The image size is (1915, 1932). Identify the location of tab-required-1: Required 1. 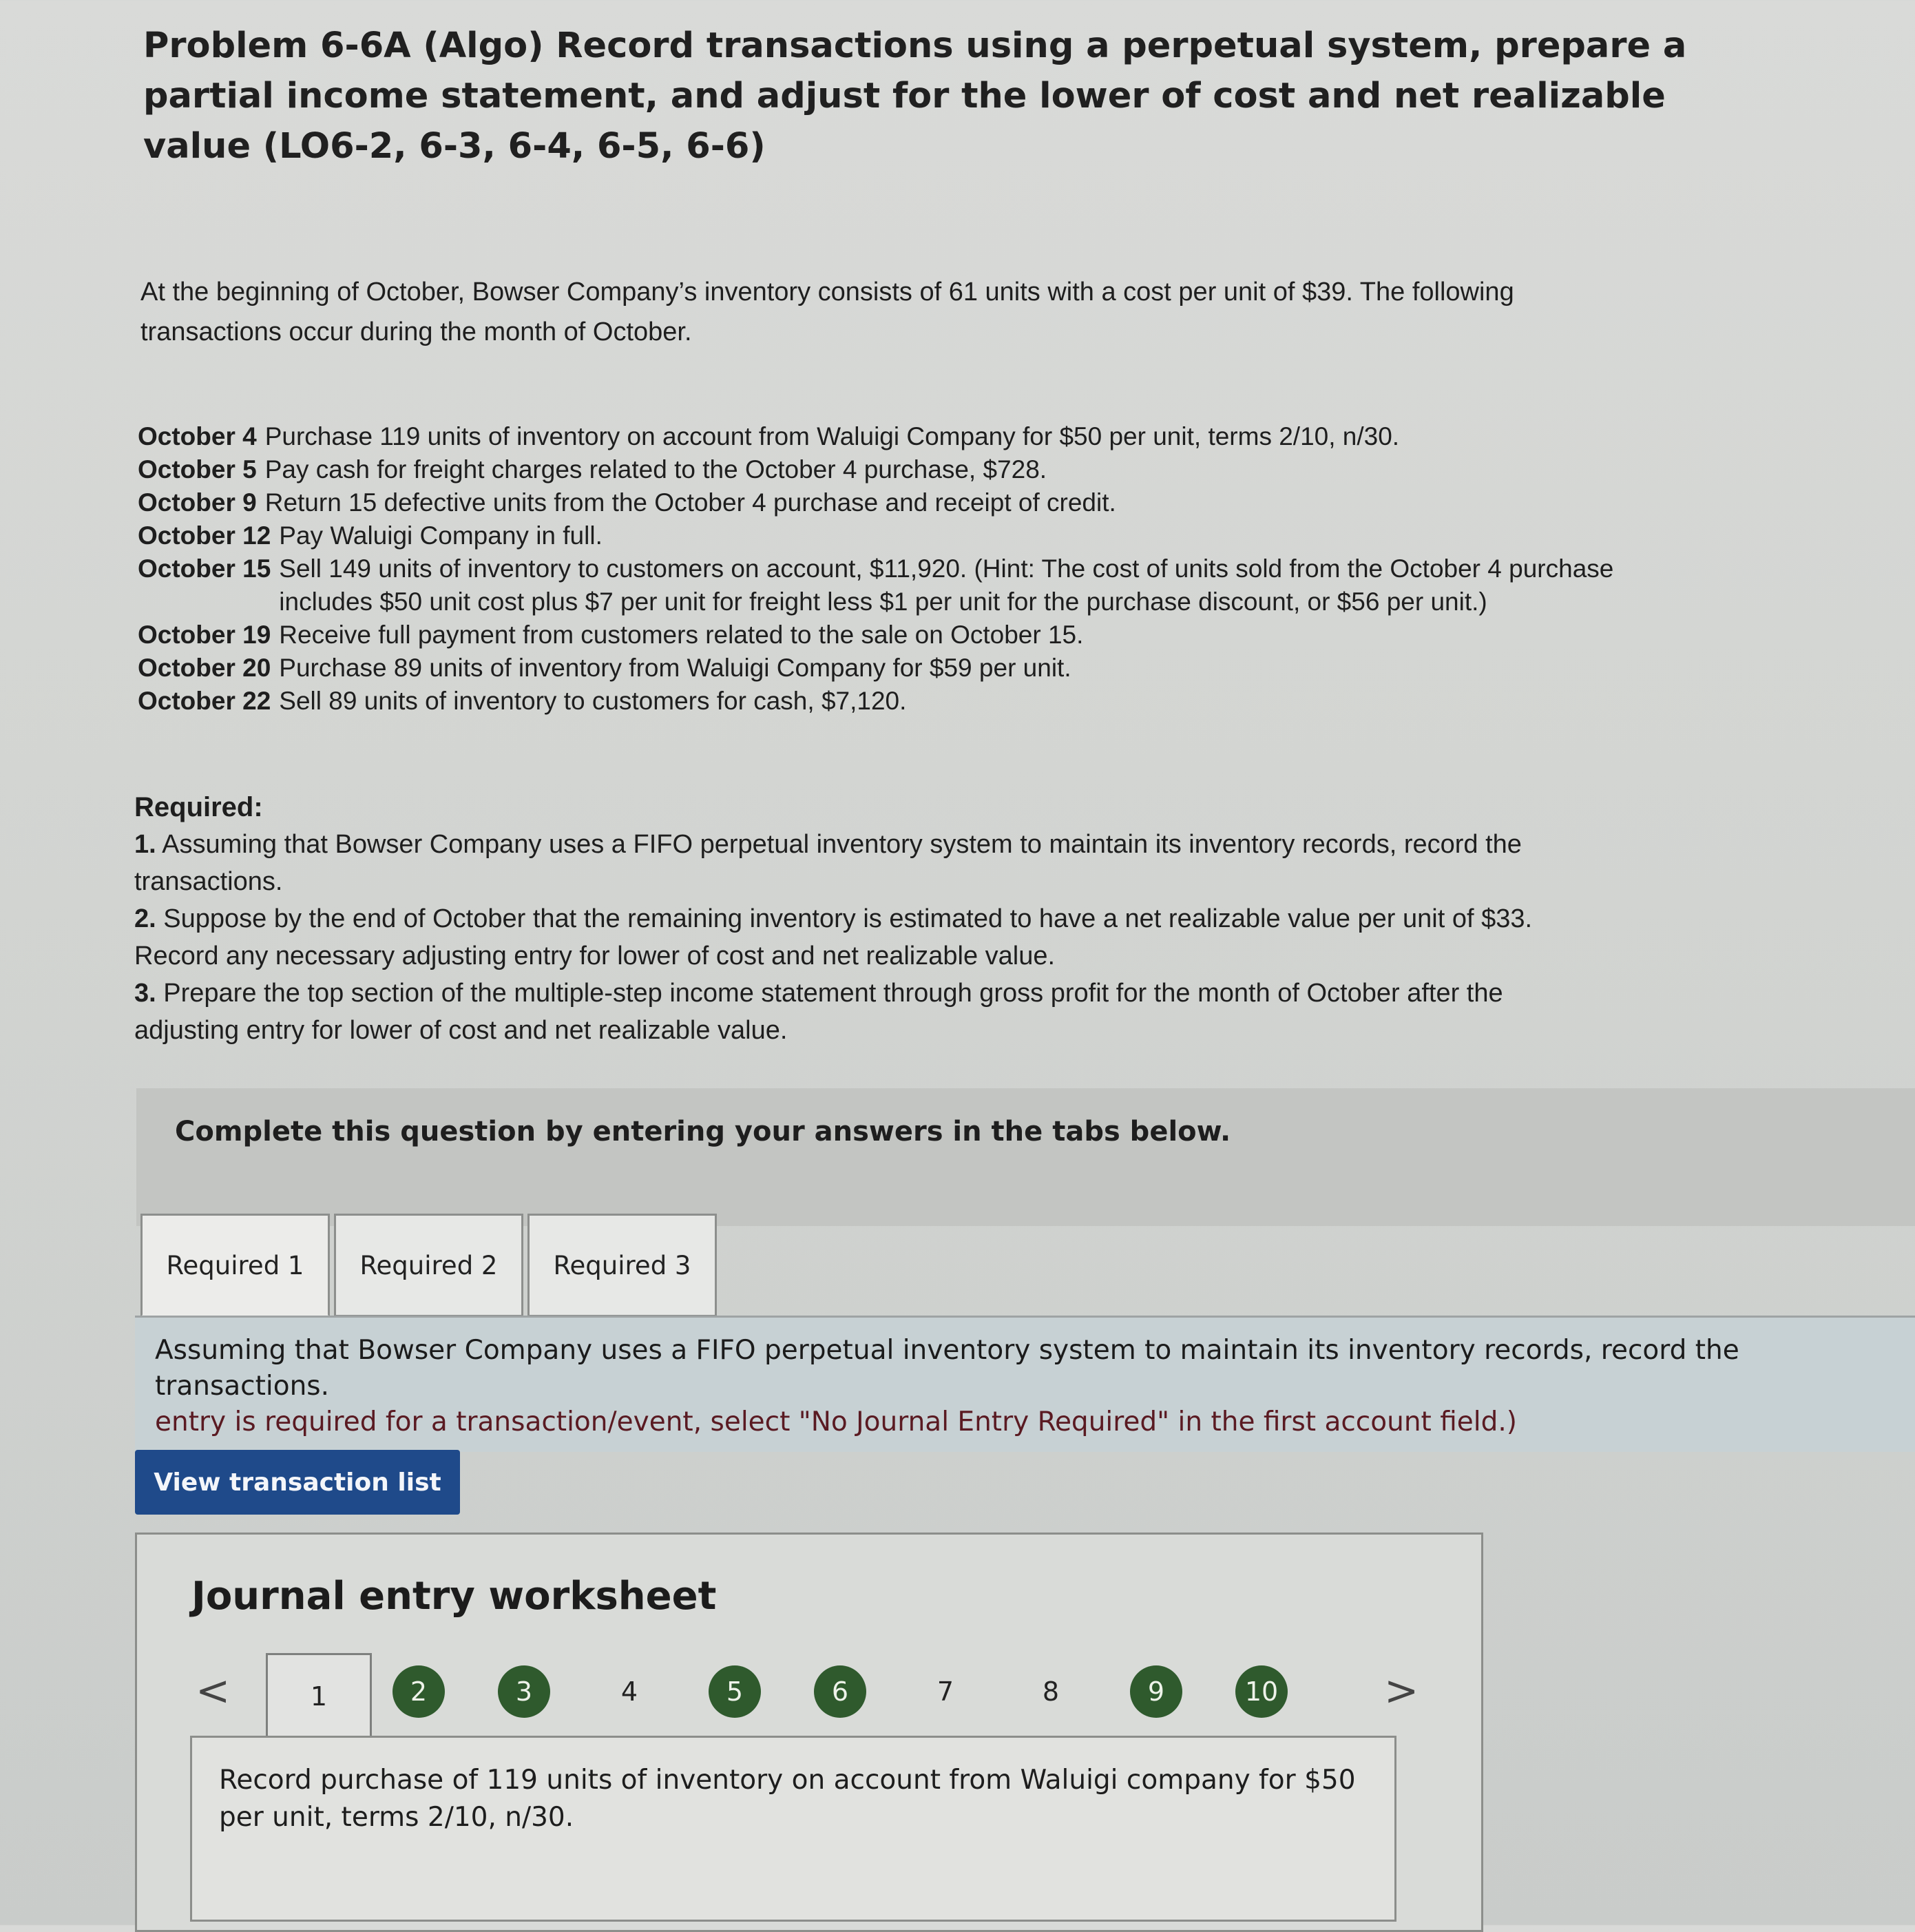
(235, 1265).